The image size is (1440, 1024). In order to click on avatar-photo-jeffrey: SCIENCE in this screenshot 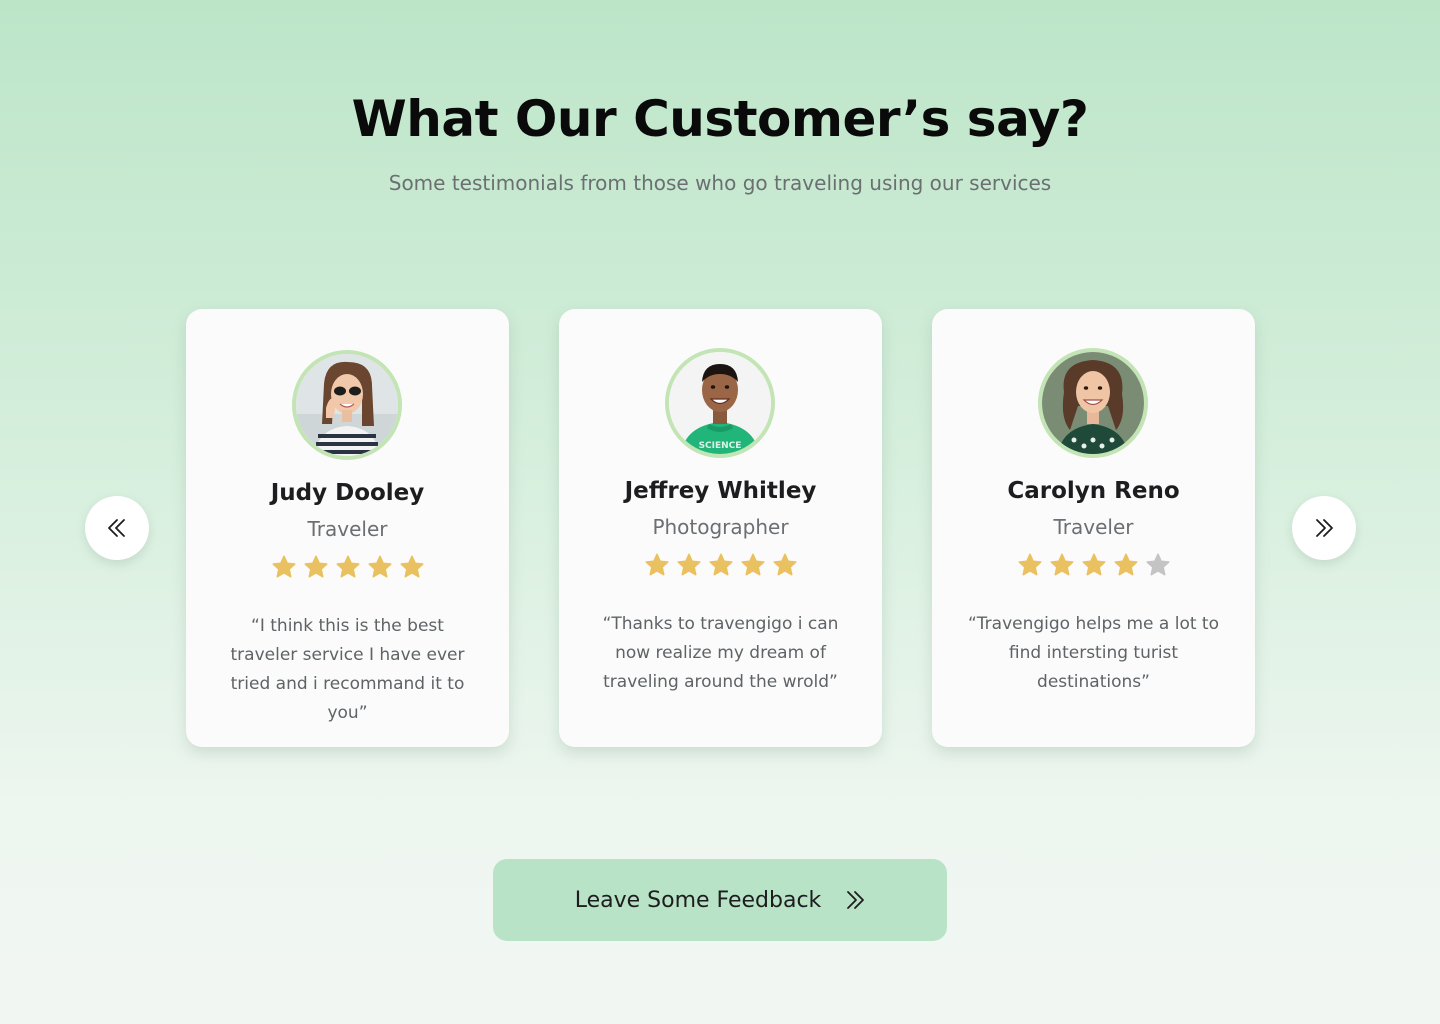, I will do `click(720, 403)`.